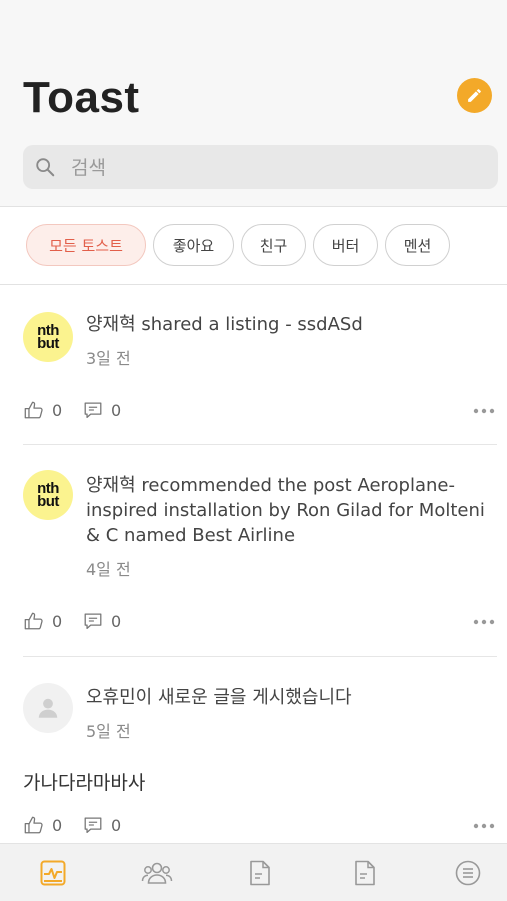  Describe the element at coordinates (108, 358) in the screenshot. I see `post-timestamp: 3일 전` at that location.